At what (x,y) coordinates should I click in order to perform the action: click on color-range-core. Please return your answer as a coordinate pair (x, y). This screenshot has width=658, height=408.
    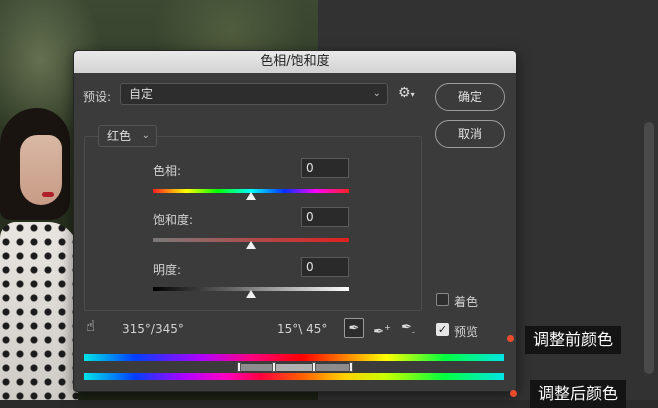
    Looking at the image, I should click on (294, 367).